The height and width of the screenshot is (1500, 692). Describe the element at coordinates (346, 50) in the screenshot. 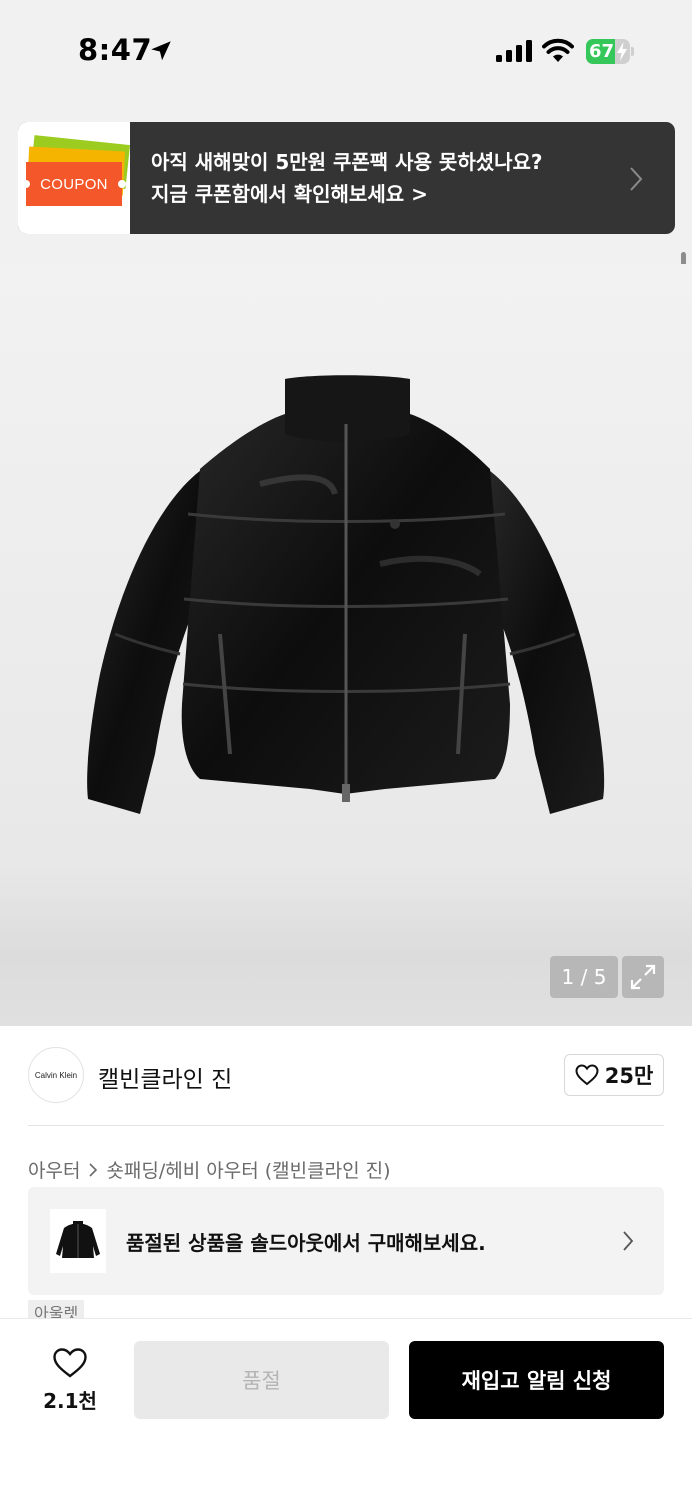

I see `status-bar: 8:47 67` at that location.